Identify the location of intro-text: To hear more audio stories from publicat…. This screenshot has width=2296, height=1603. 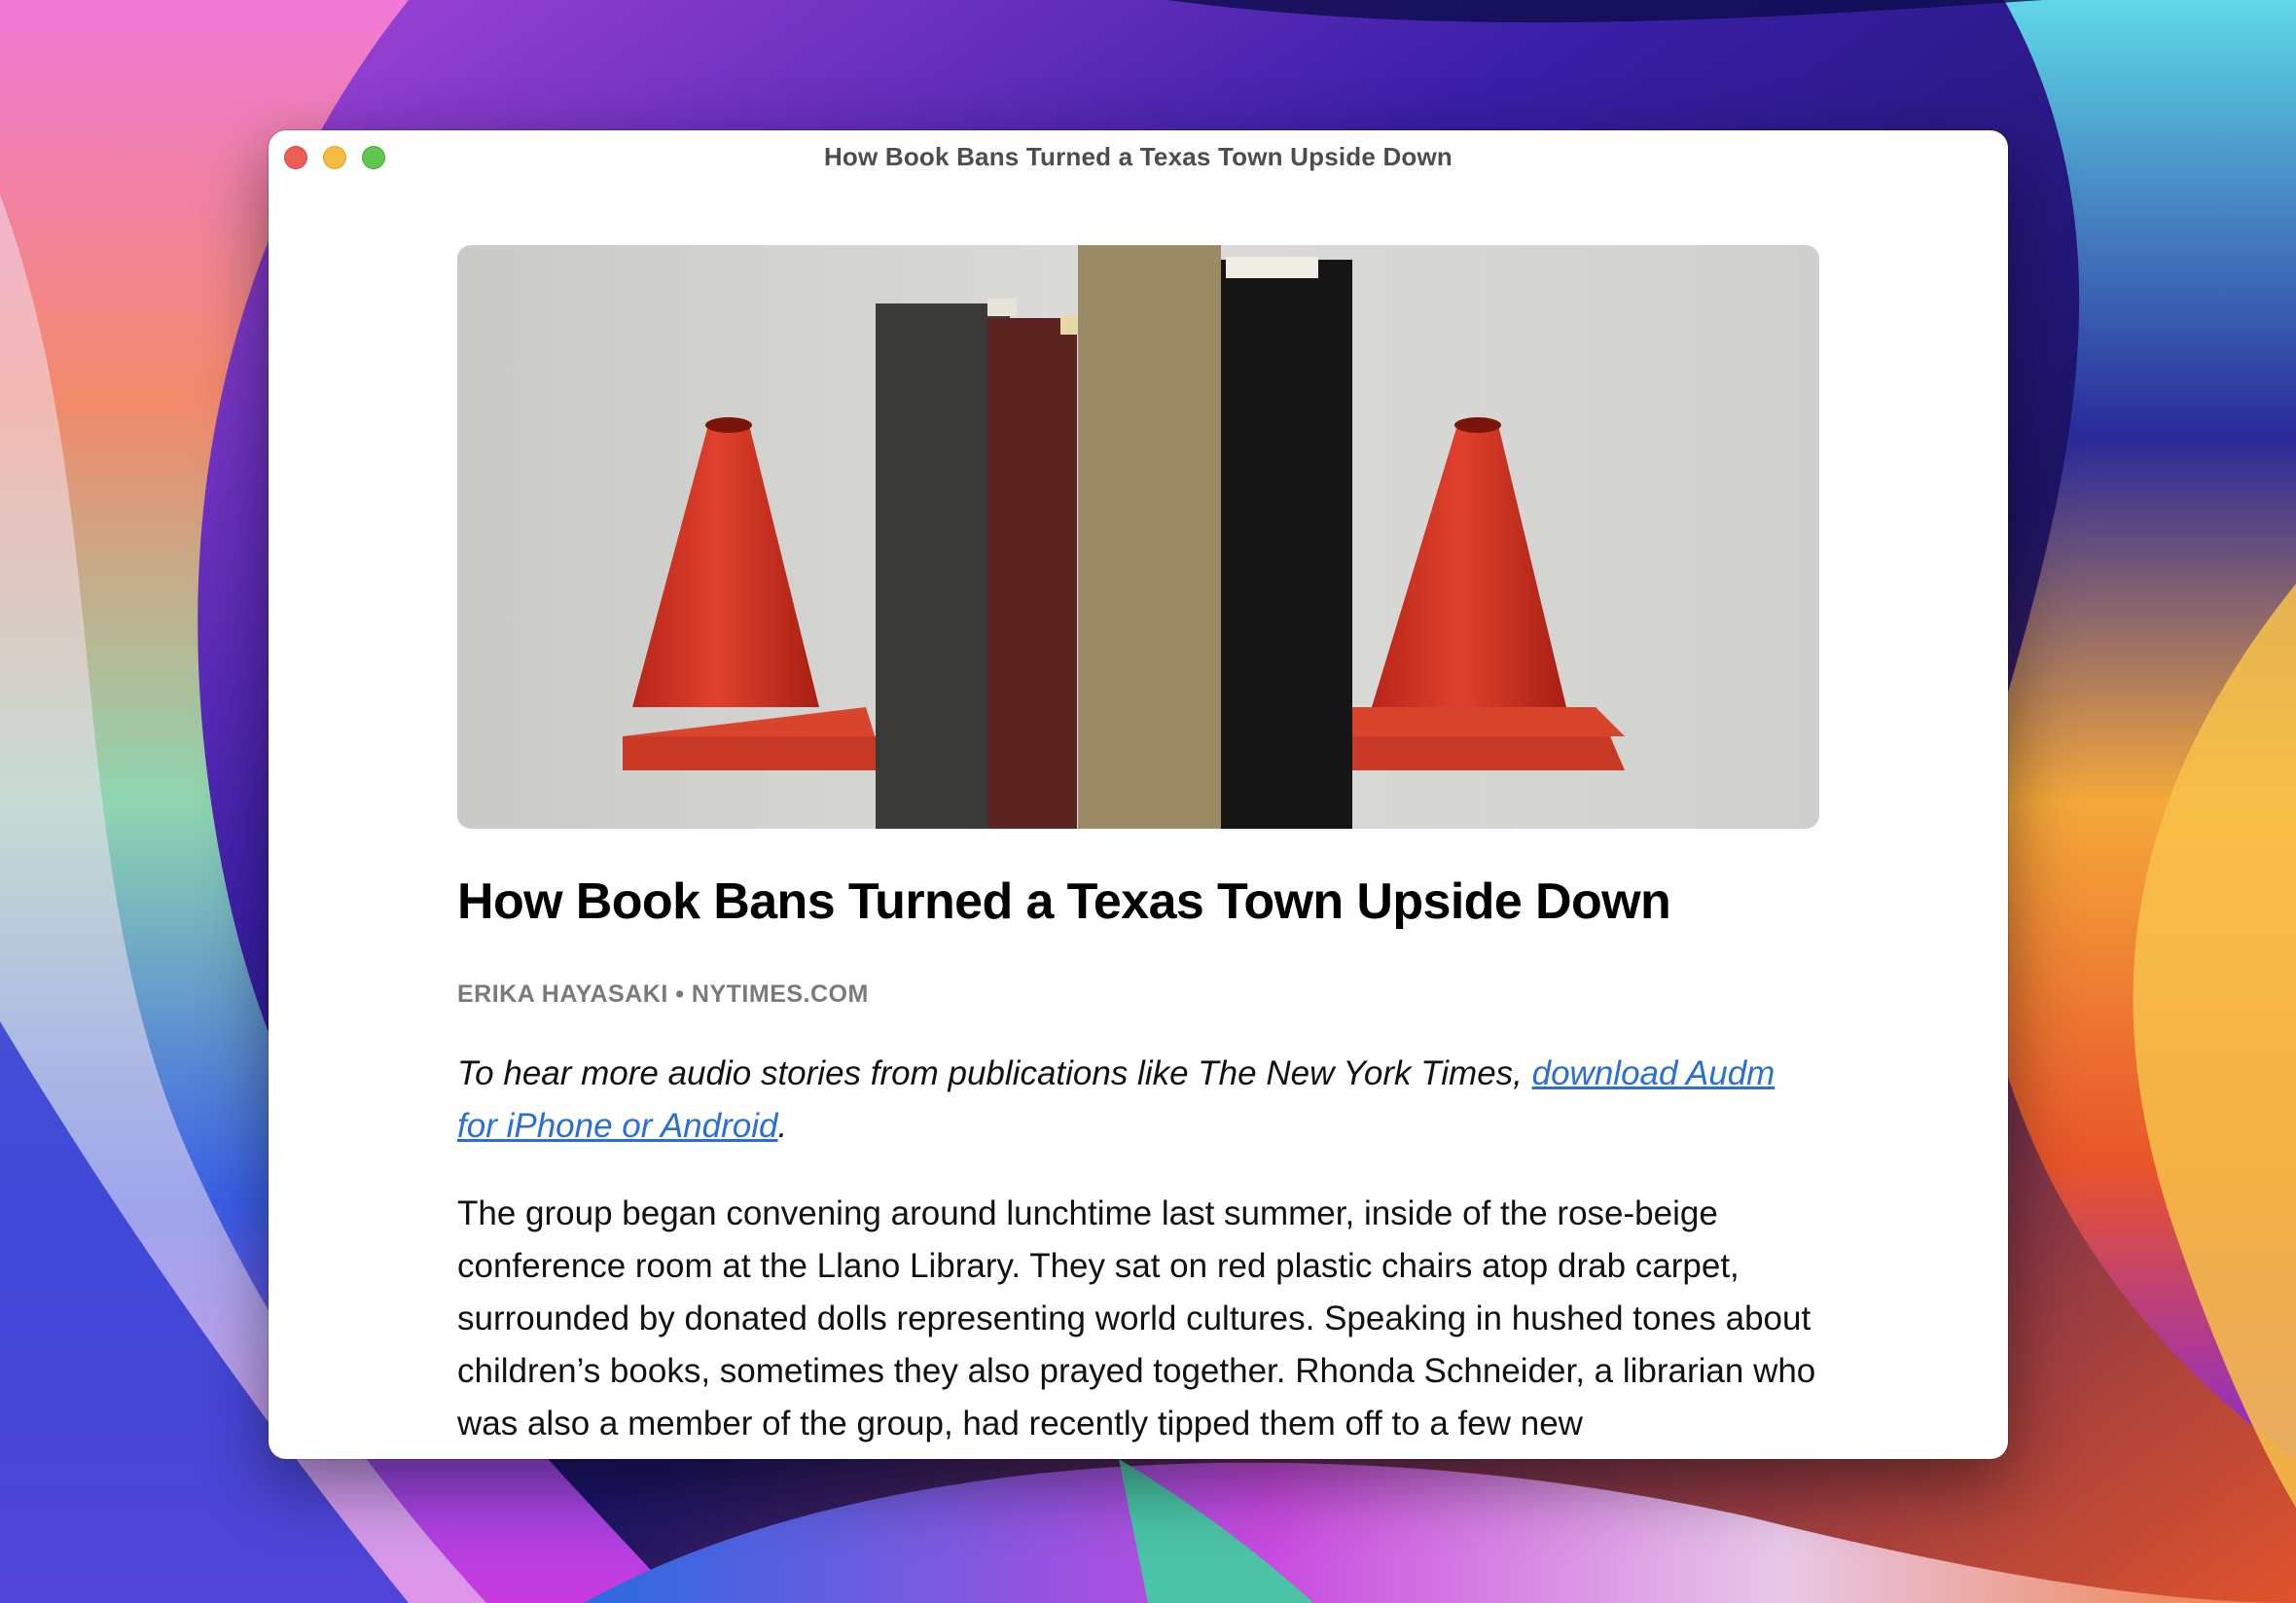
(994, 1073).